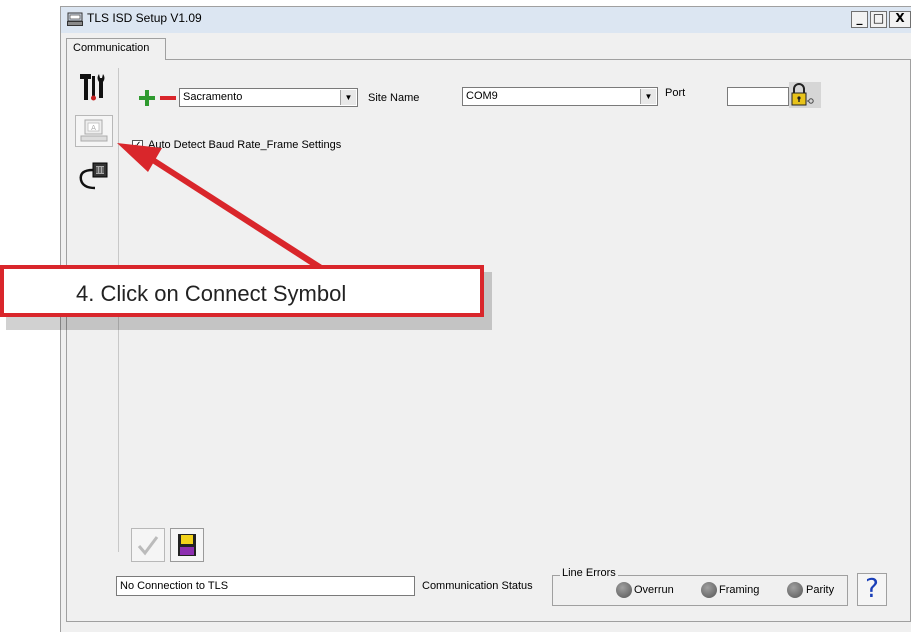  I want to click on tools-icon, so click(92, 87).